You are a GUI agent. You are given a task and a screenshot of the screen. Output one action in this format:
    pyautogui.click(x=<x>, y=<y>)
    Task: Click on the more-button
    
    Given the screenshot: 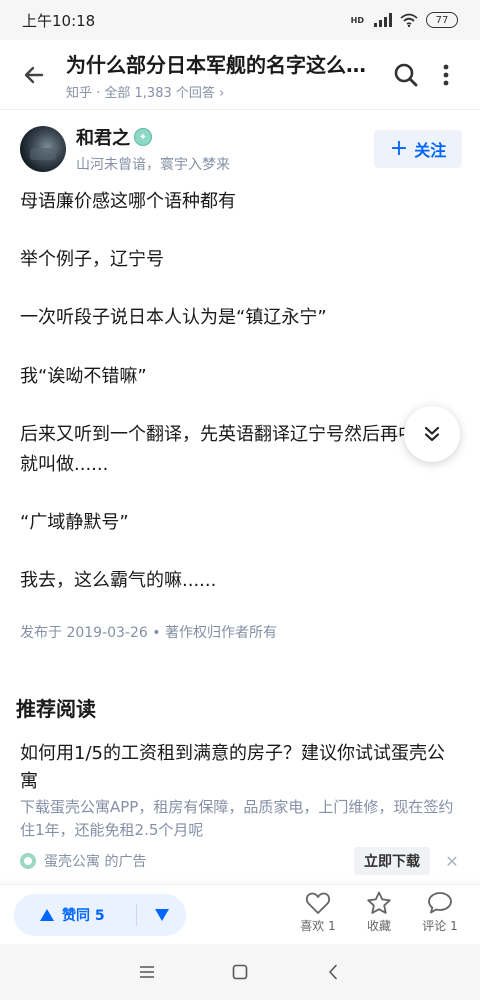 What is the action you would take?
    pyautogui.click(x=446, y=75)
    